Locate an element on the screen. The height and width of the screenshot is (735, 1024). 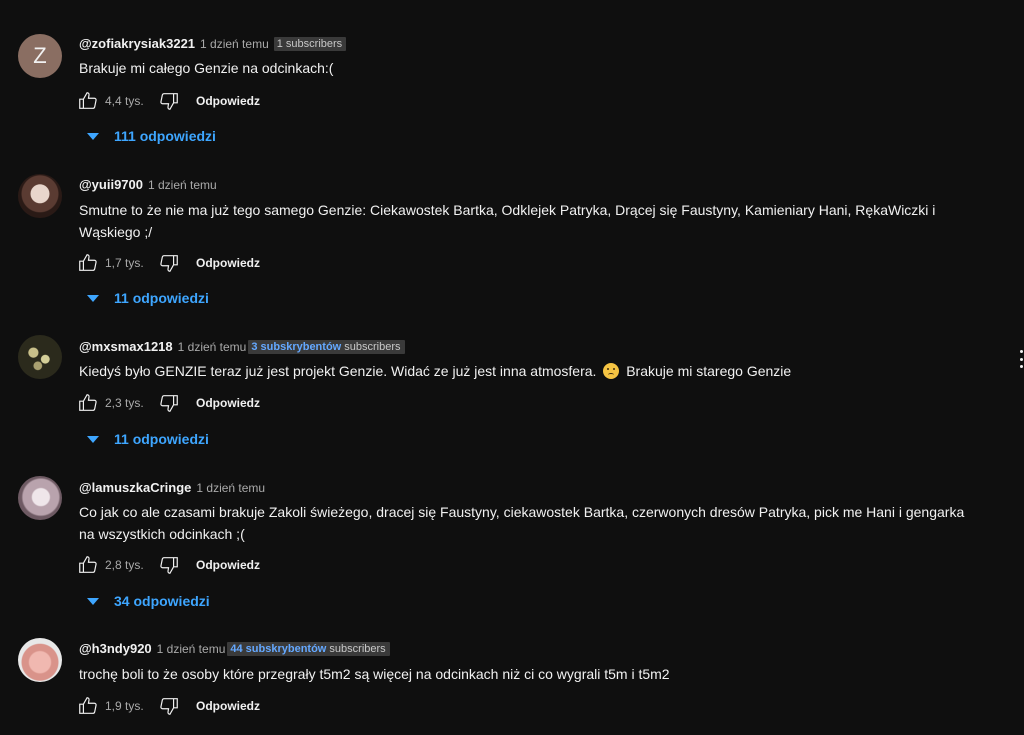
view-replies-button: 111 odpowiedzi is located at coordinates (150, 136).